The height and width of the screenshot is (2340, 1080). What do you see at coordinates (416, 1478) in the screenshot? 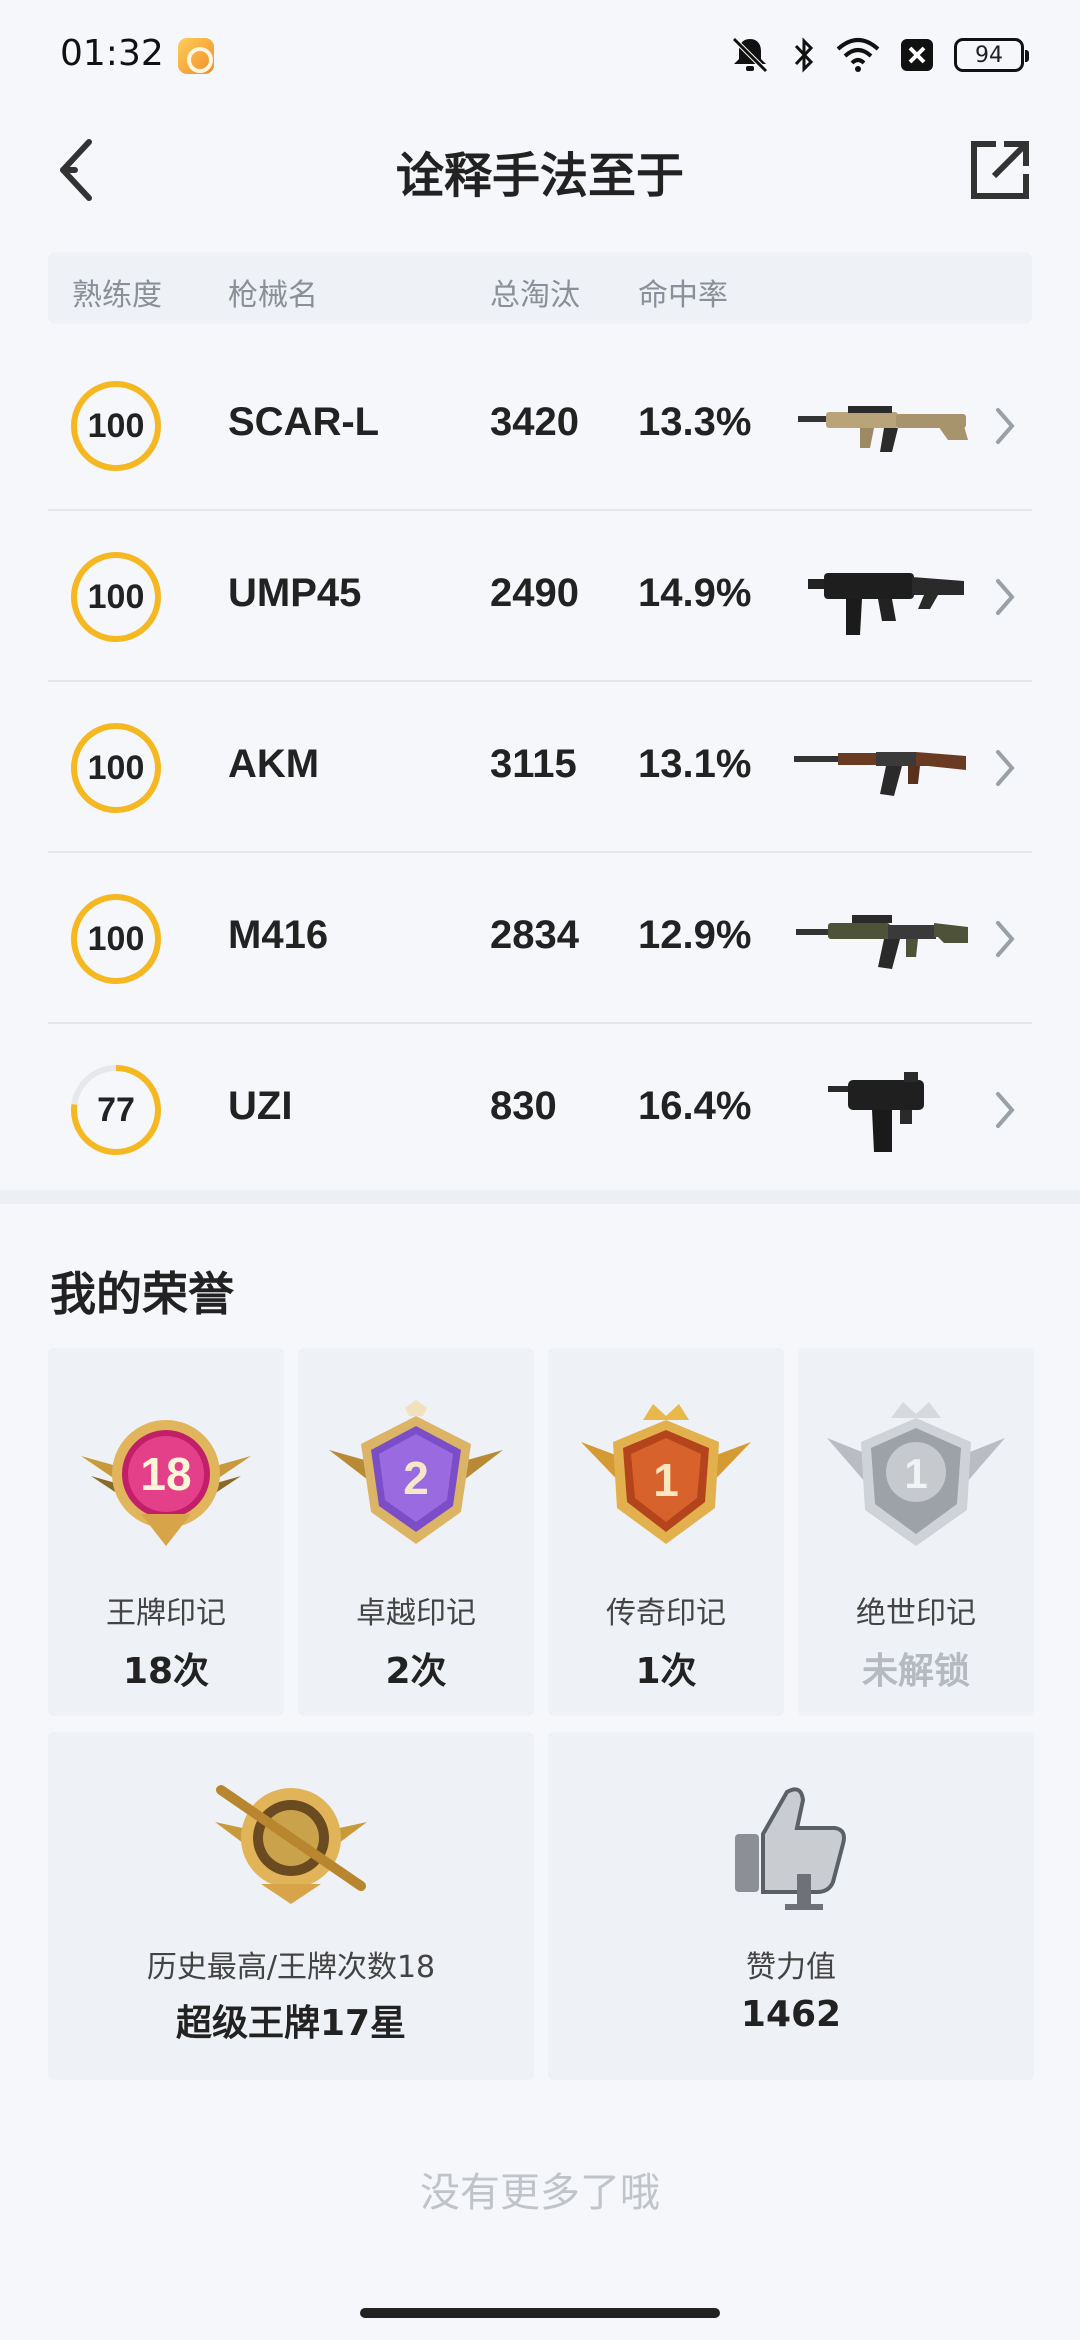
I see `badge-number: 2` at bounding box center [416, 1478].